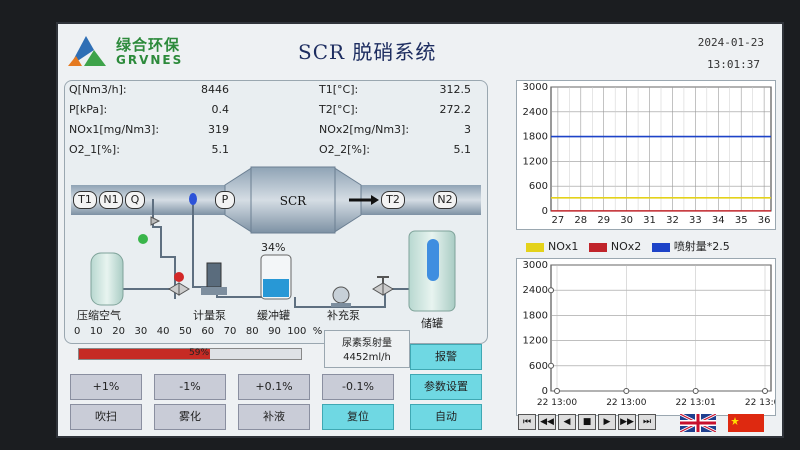  Describe the element at coordinates (230, 331) in the screenshot. I see `scale-tick: 70` at that location.